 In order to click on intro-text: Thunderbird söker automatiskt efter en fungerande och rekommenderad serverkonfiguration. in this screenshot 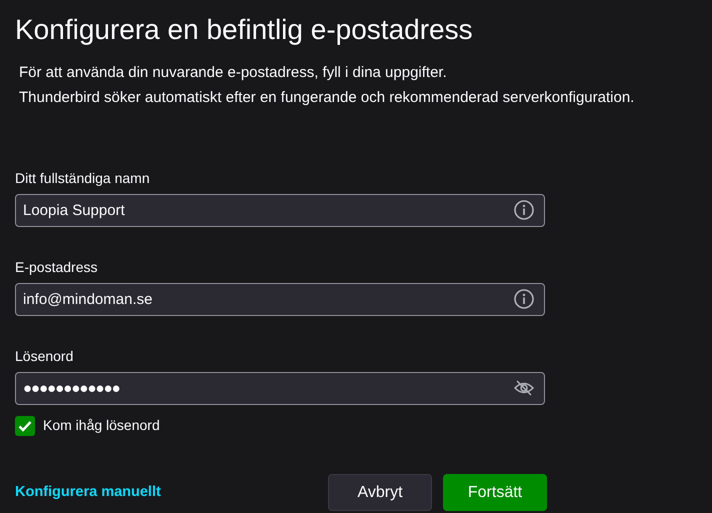, I will do `click(327, 98)`.